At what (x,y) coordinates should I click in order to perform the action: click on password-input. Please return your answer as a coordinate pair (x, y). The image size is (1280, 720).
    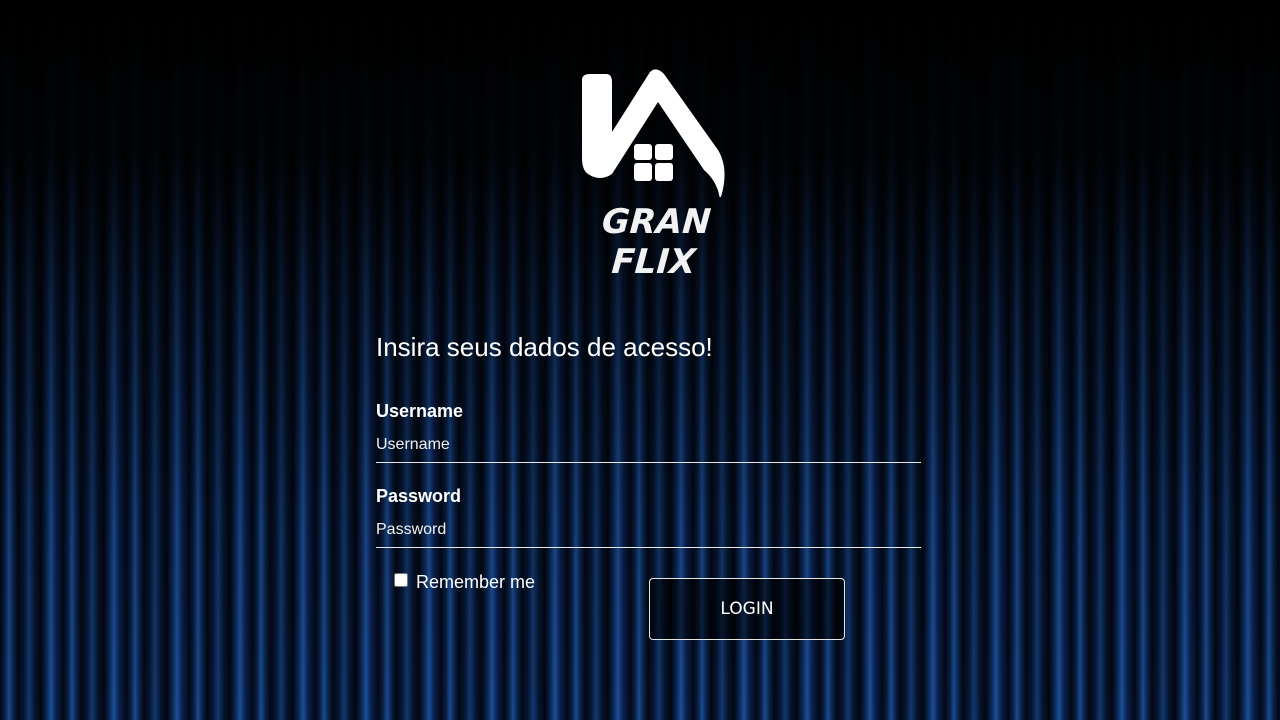
    Looking at the image, I should click on (648, 531).